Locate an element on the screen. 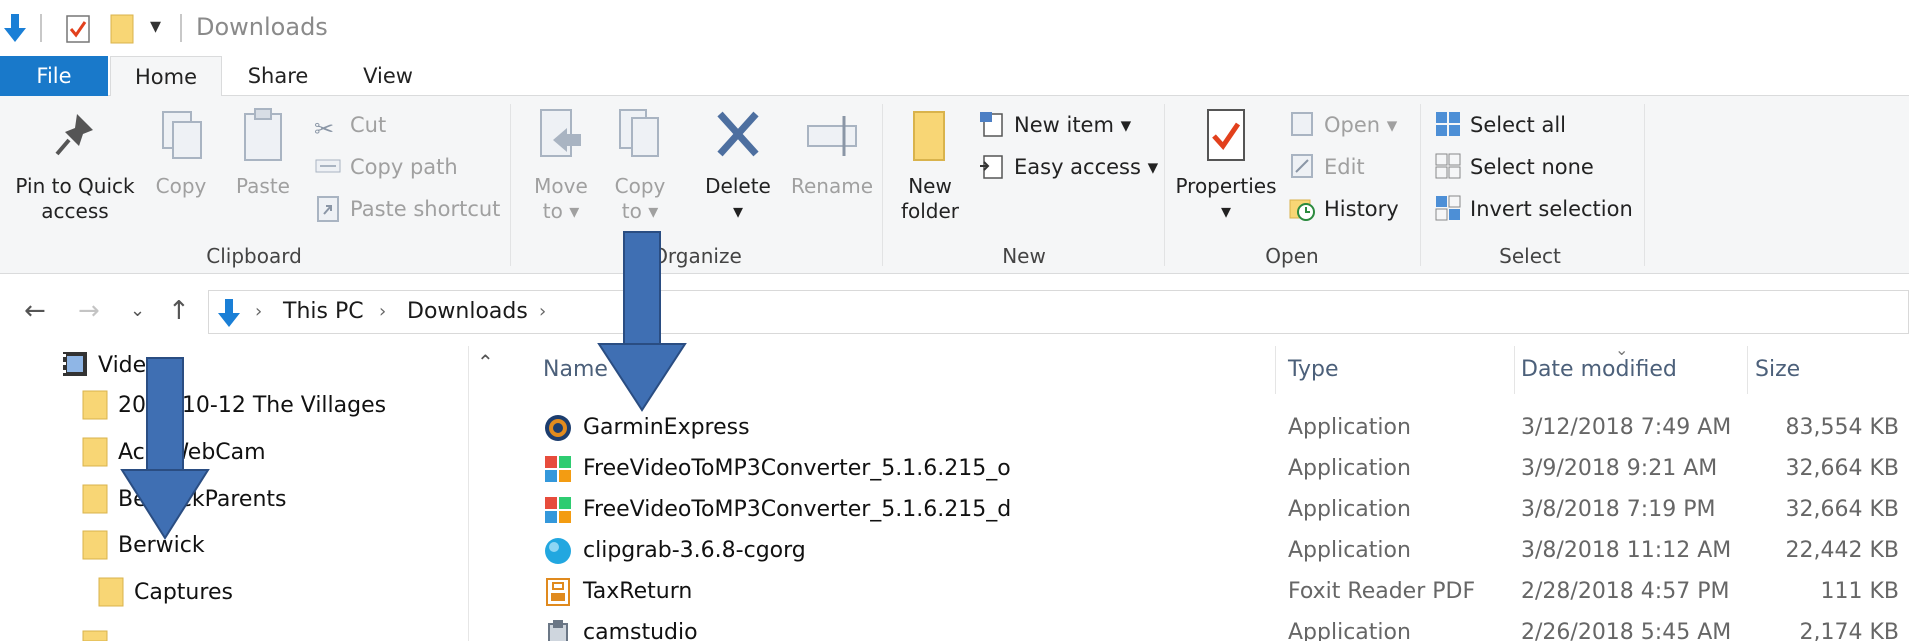  copy-to-button: Copy to ▾ is located at coordinates (640, 164).